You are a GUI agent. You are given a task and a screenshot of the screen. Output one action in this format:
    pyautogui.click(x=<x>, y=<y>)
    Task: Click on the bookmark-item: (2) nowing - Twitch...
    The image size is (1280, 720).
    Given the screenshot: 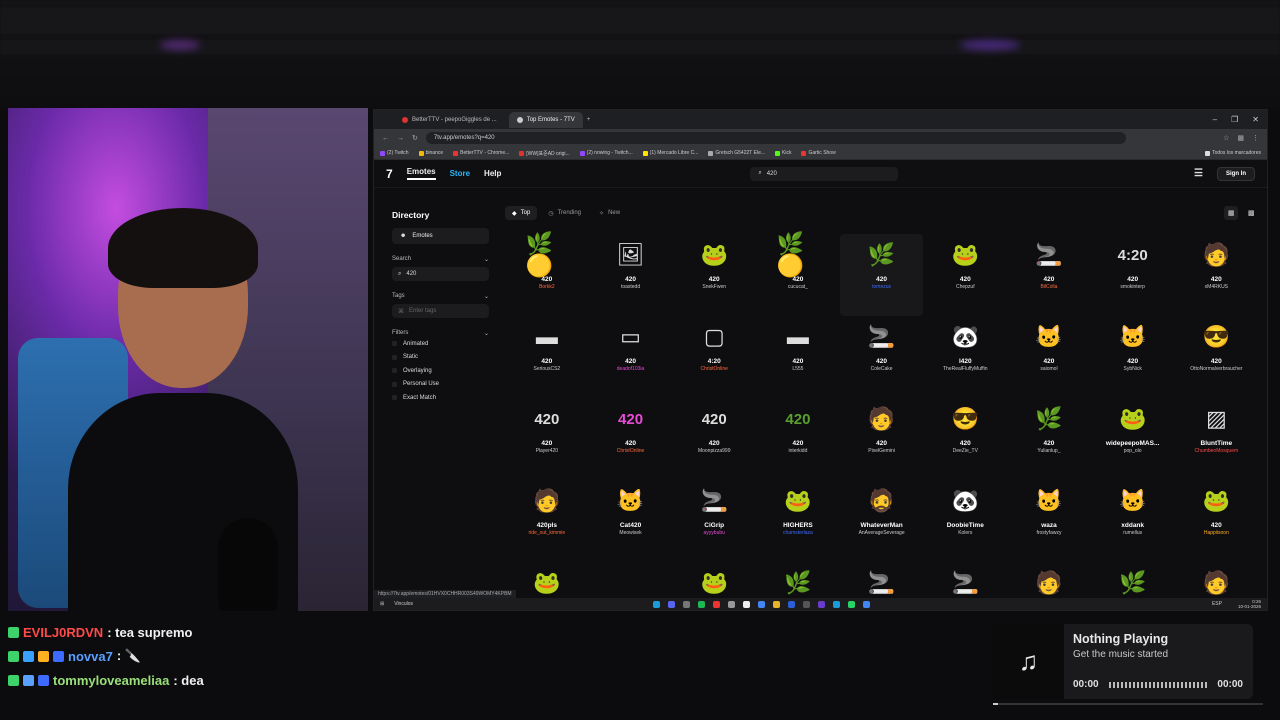 What is the action you would take?
    pyautogui.click(x=606, y=153)
    